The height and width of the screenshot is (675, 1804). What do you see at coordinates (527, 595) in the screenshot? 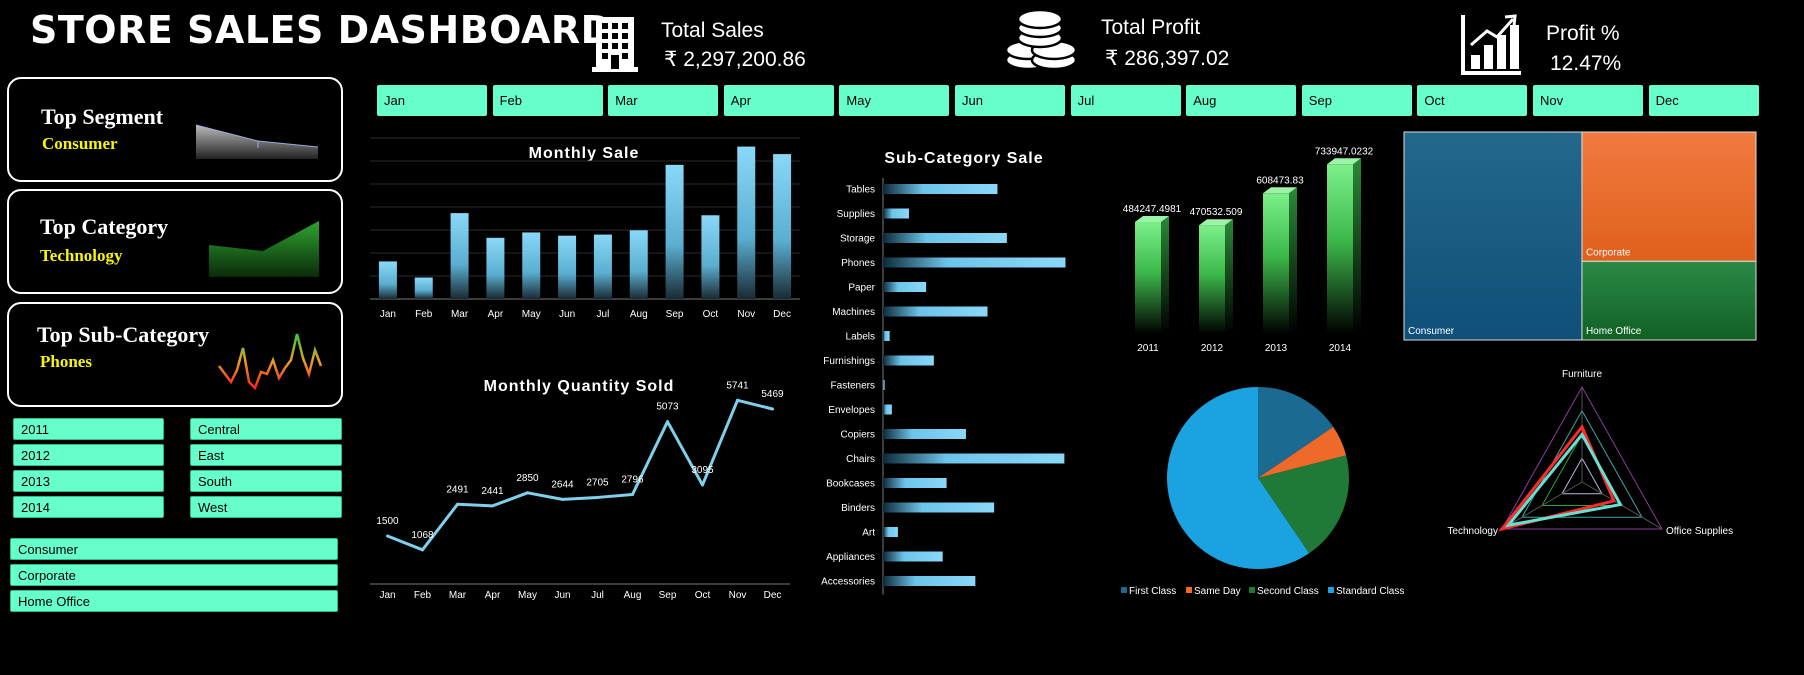
I see `monthly-qty-tick-label: May` at bounding box center [527, 595].